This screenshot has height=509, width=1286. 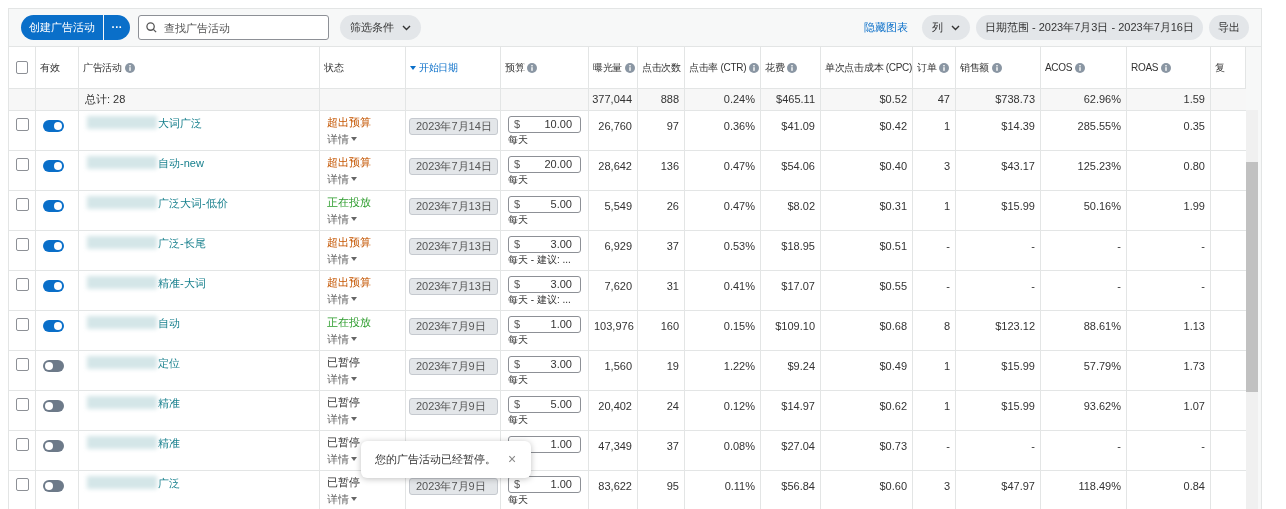 What do you see at coordinates (50, 67) in the screenshot?
I see `column-header: 有效` at bounding box center [50, 67].